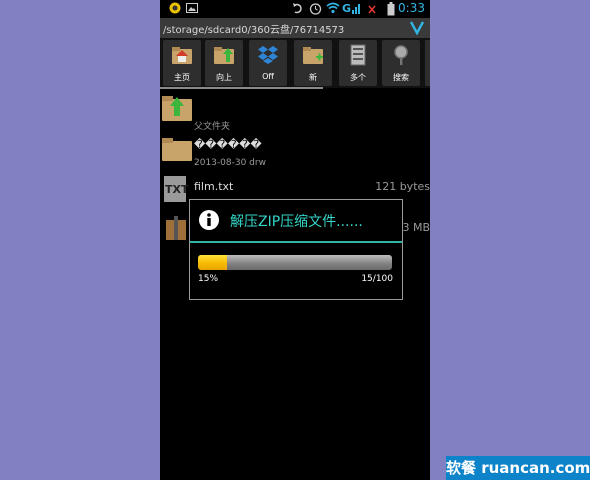 The image size is (590, 480). Describe the element at coordinates (212, 127) in the screenshot. I see `parent-folder-label: 父文件夹` at that location.